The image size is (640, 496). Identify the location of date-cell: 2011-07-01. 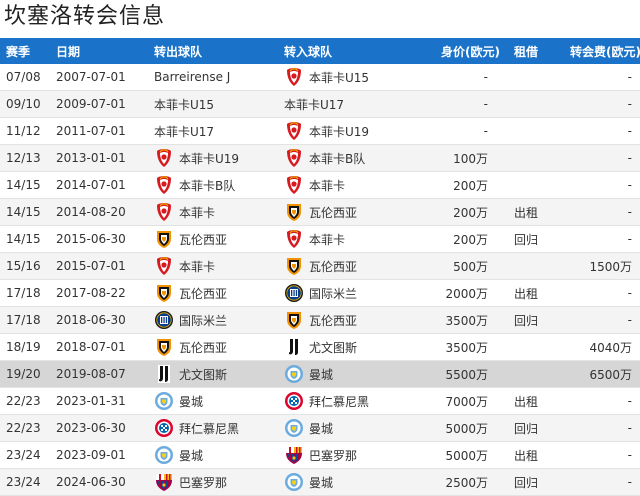
(101, 131).